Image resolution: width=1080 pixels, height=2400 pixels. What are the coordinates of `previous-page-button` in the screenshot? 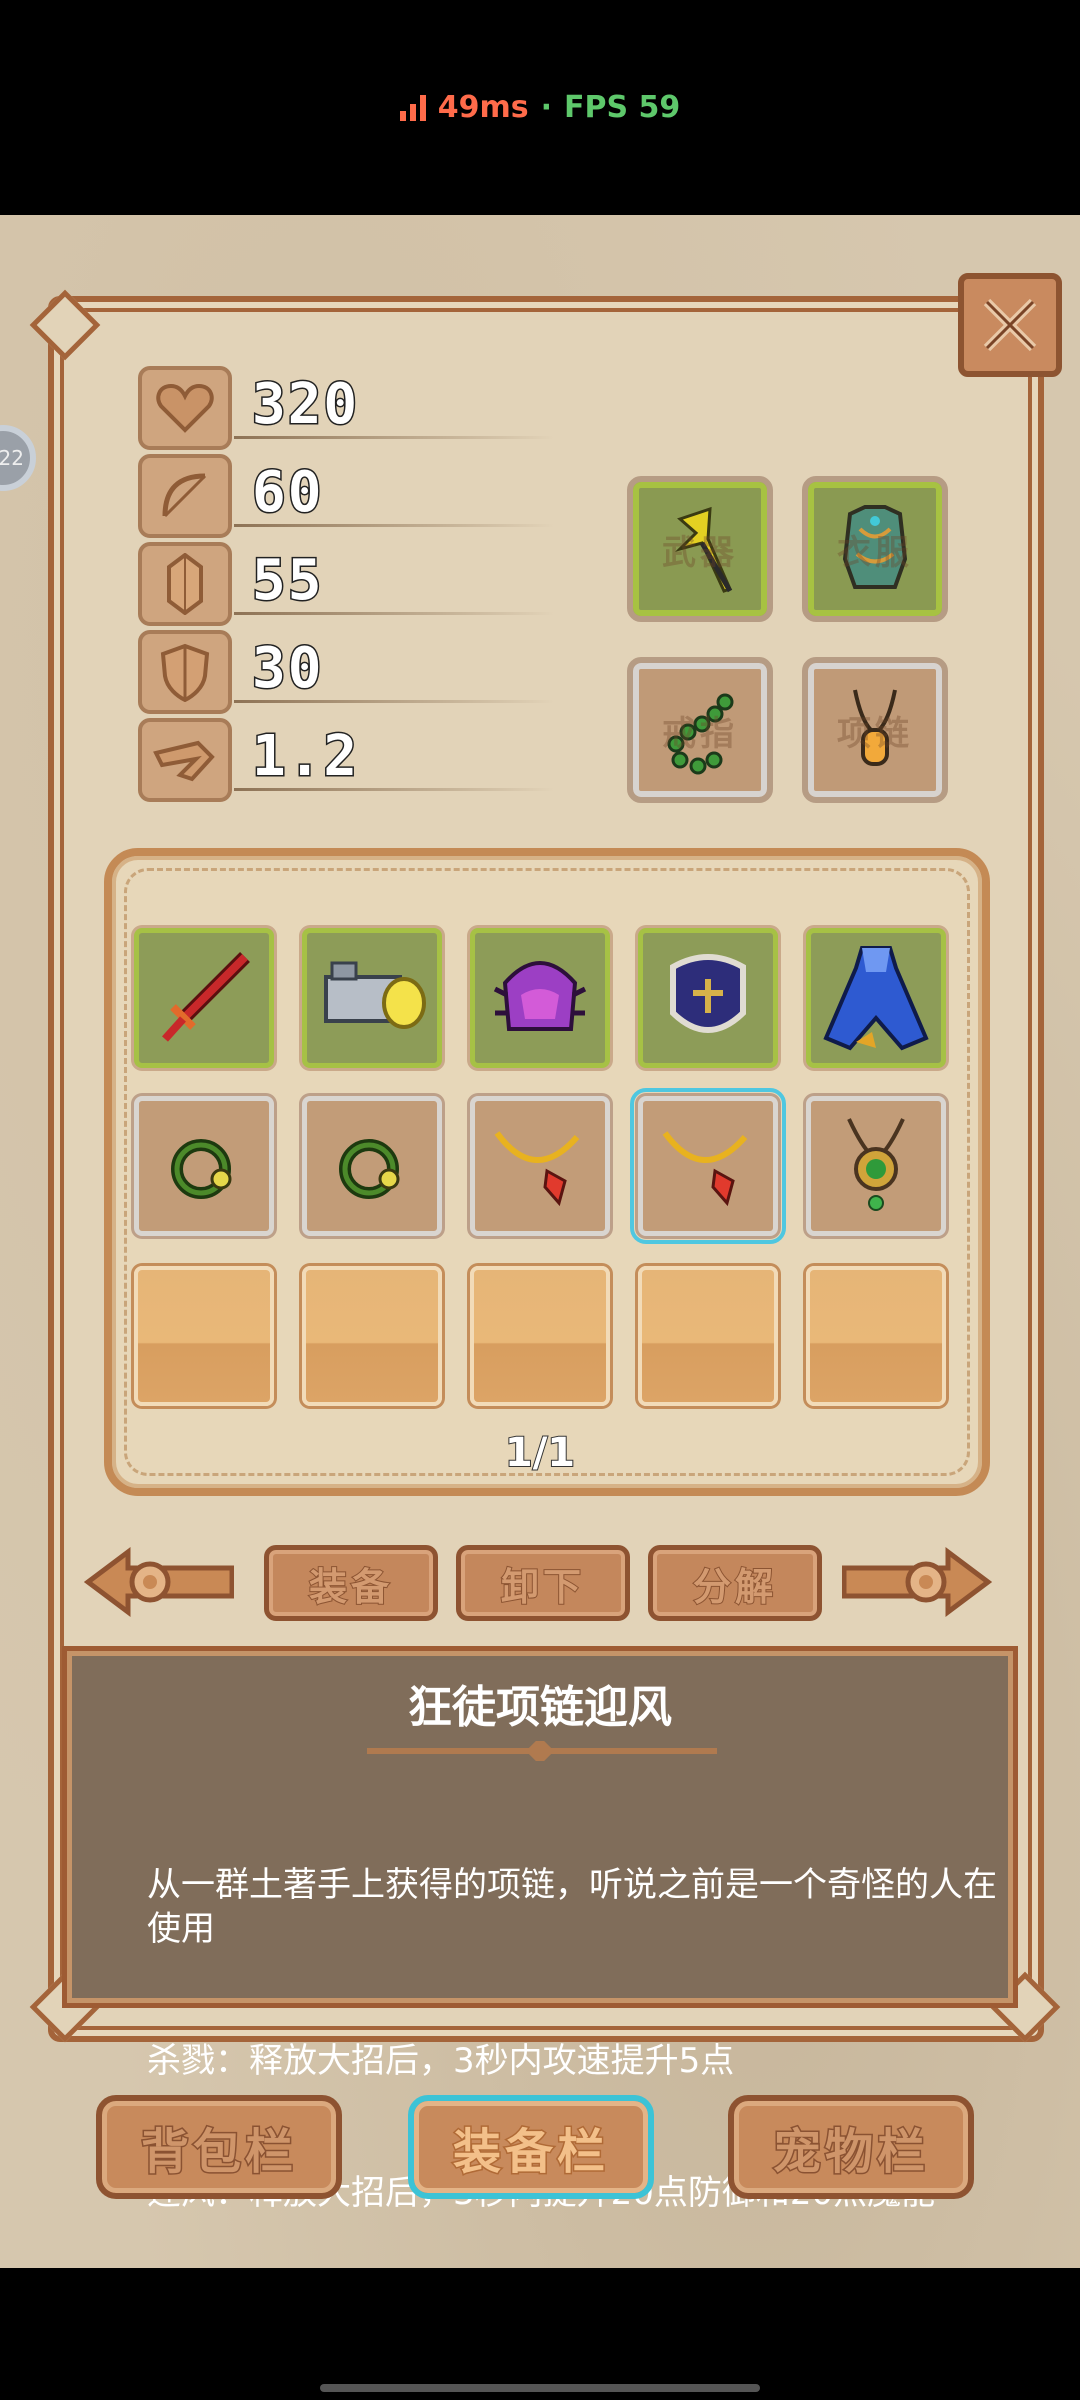 It's located at (159, 1582).